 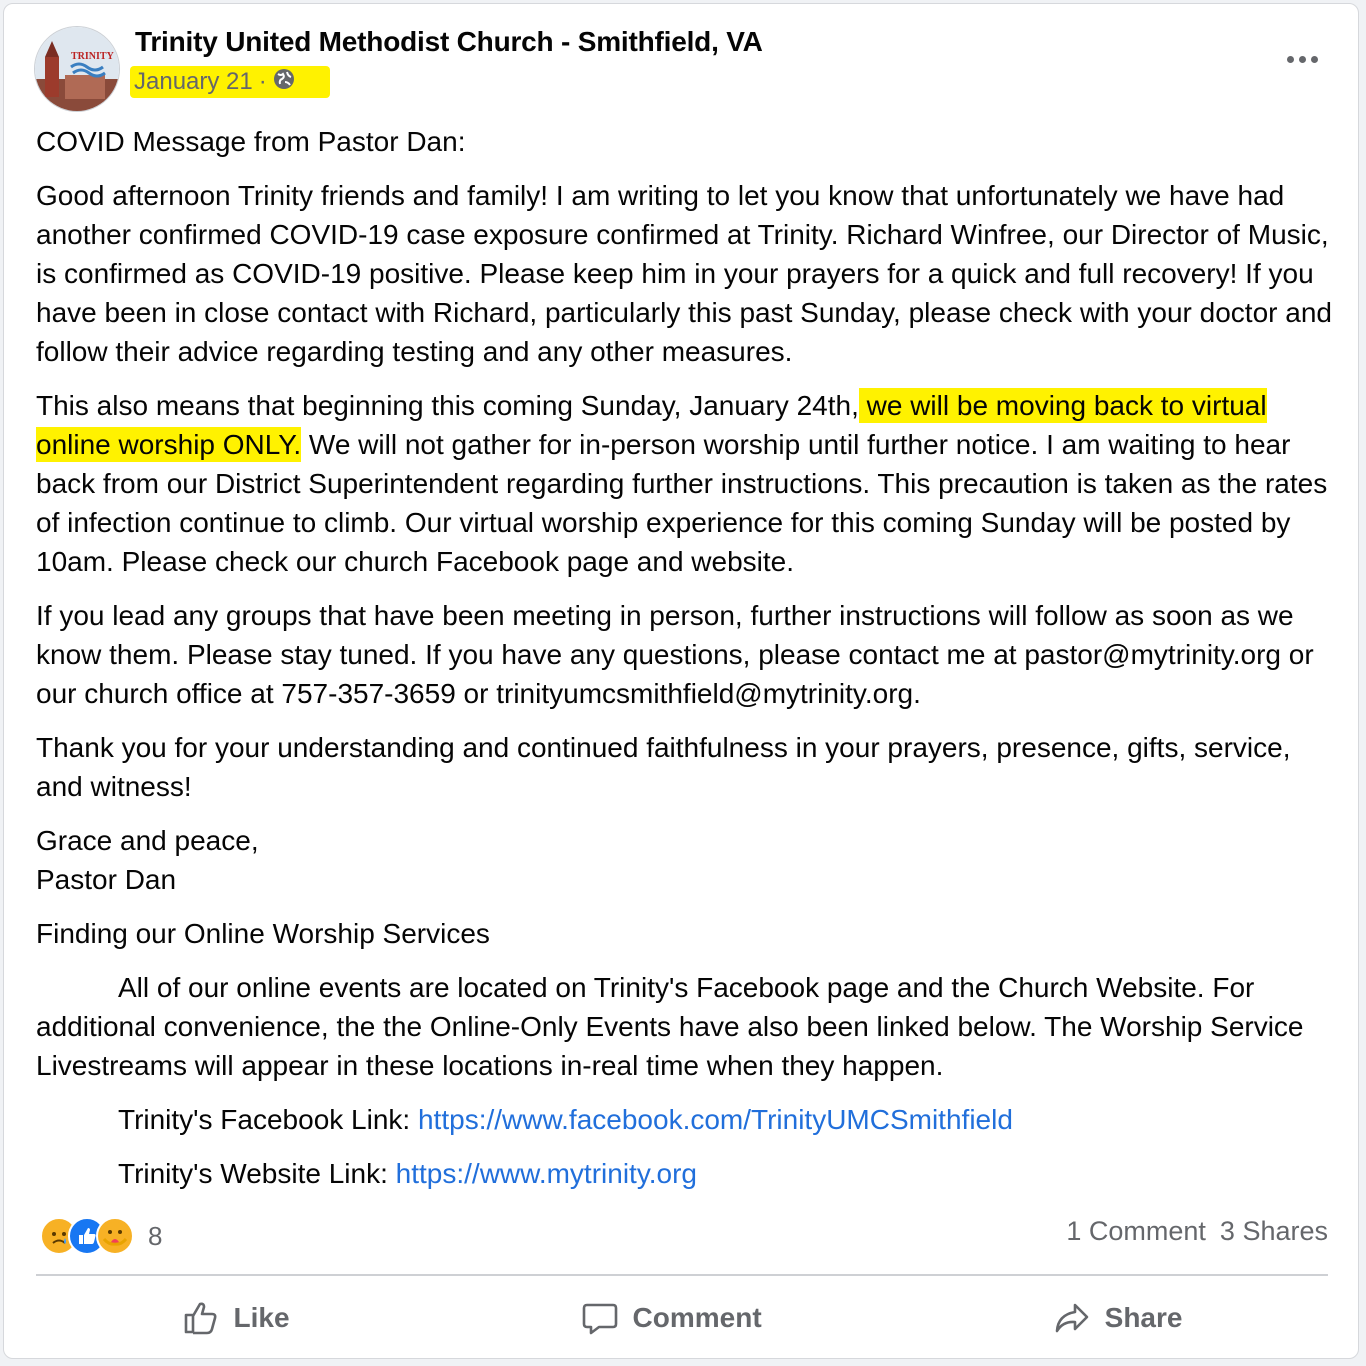 I want to click on care-icon, so click(x=115, y=1236).